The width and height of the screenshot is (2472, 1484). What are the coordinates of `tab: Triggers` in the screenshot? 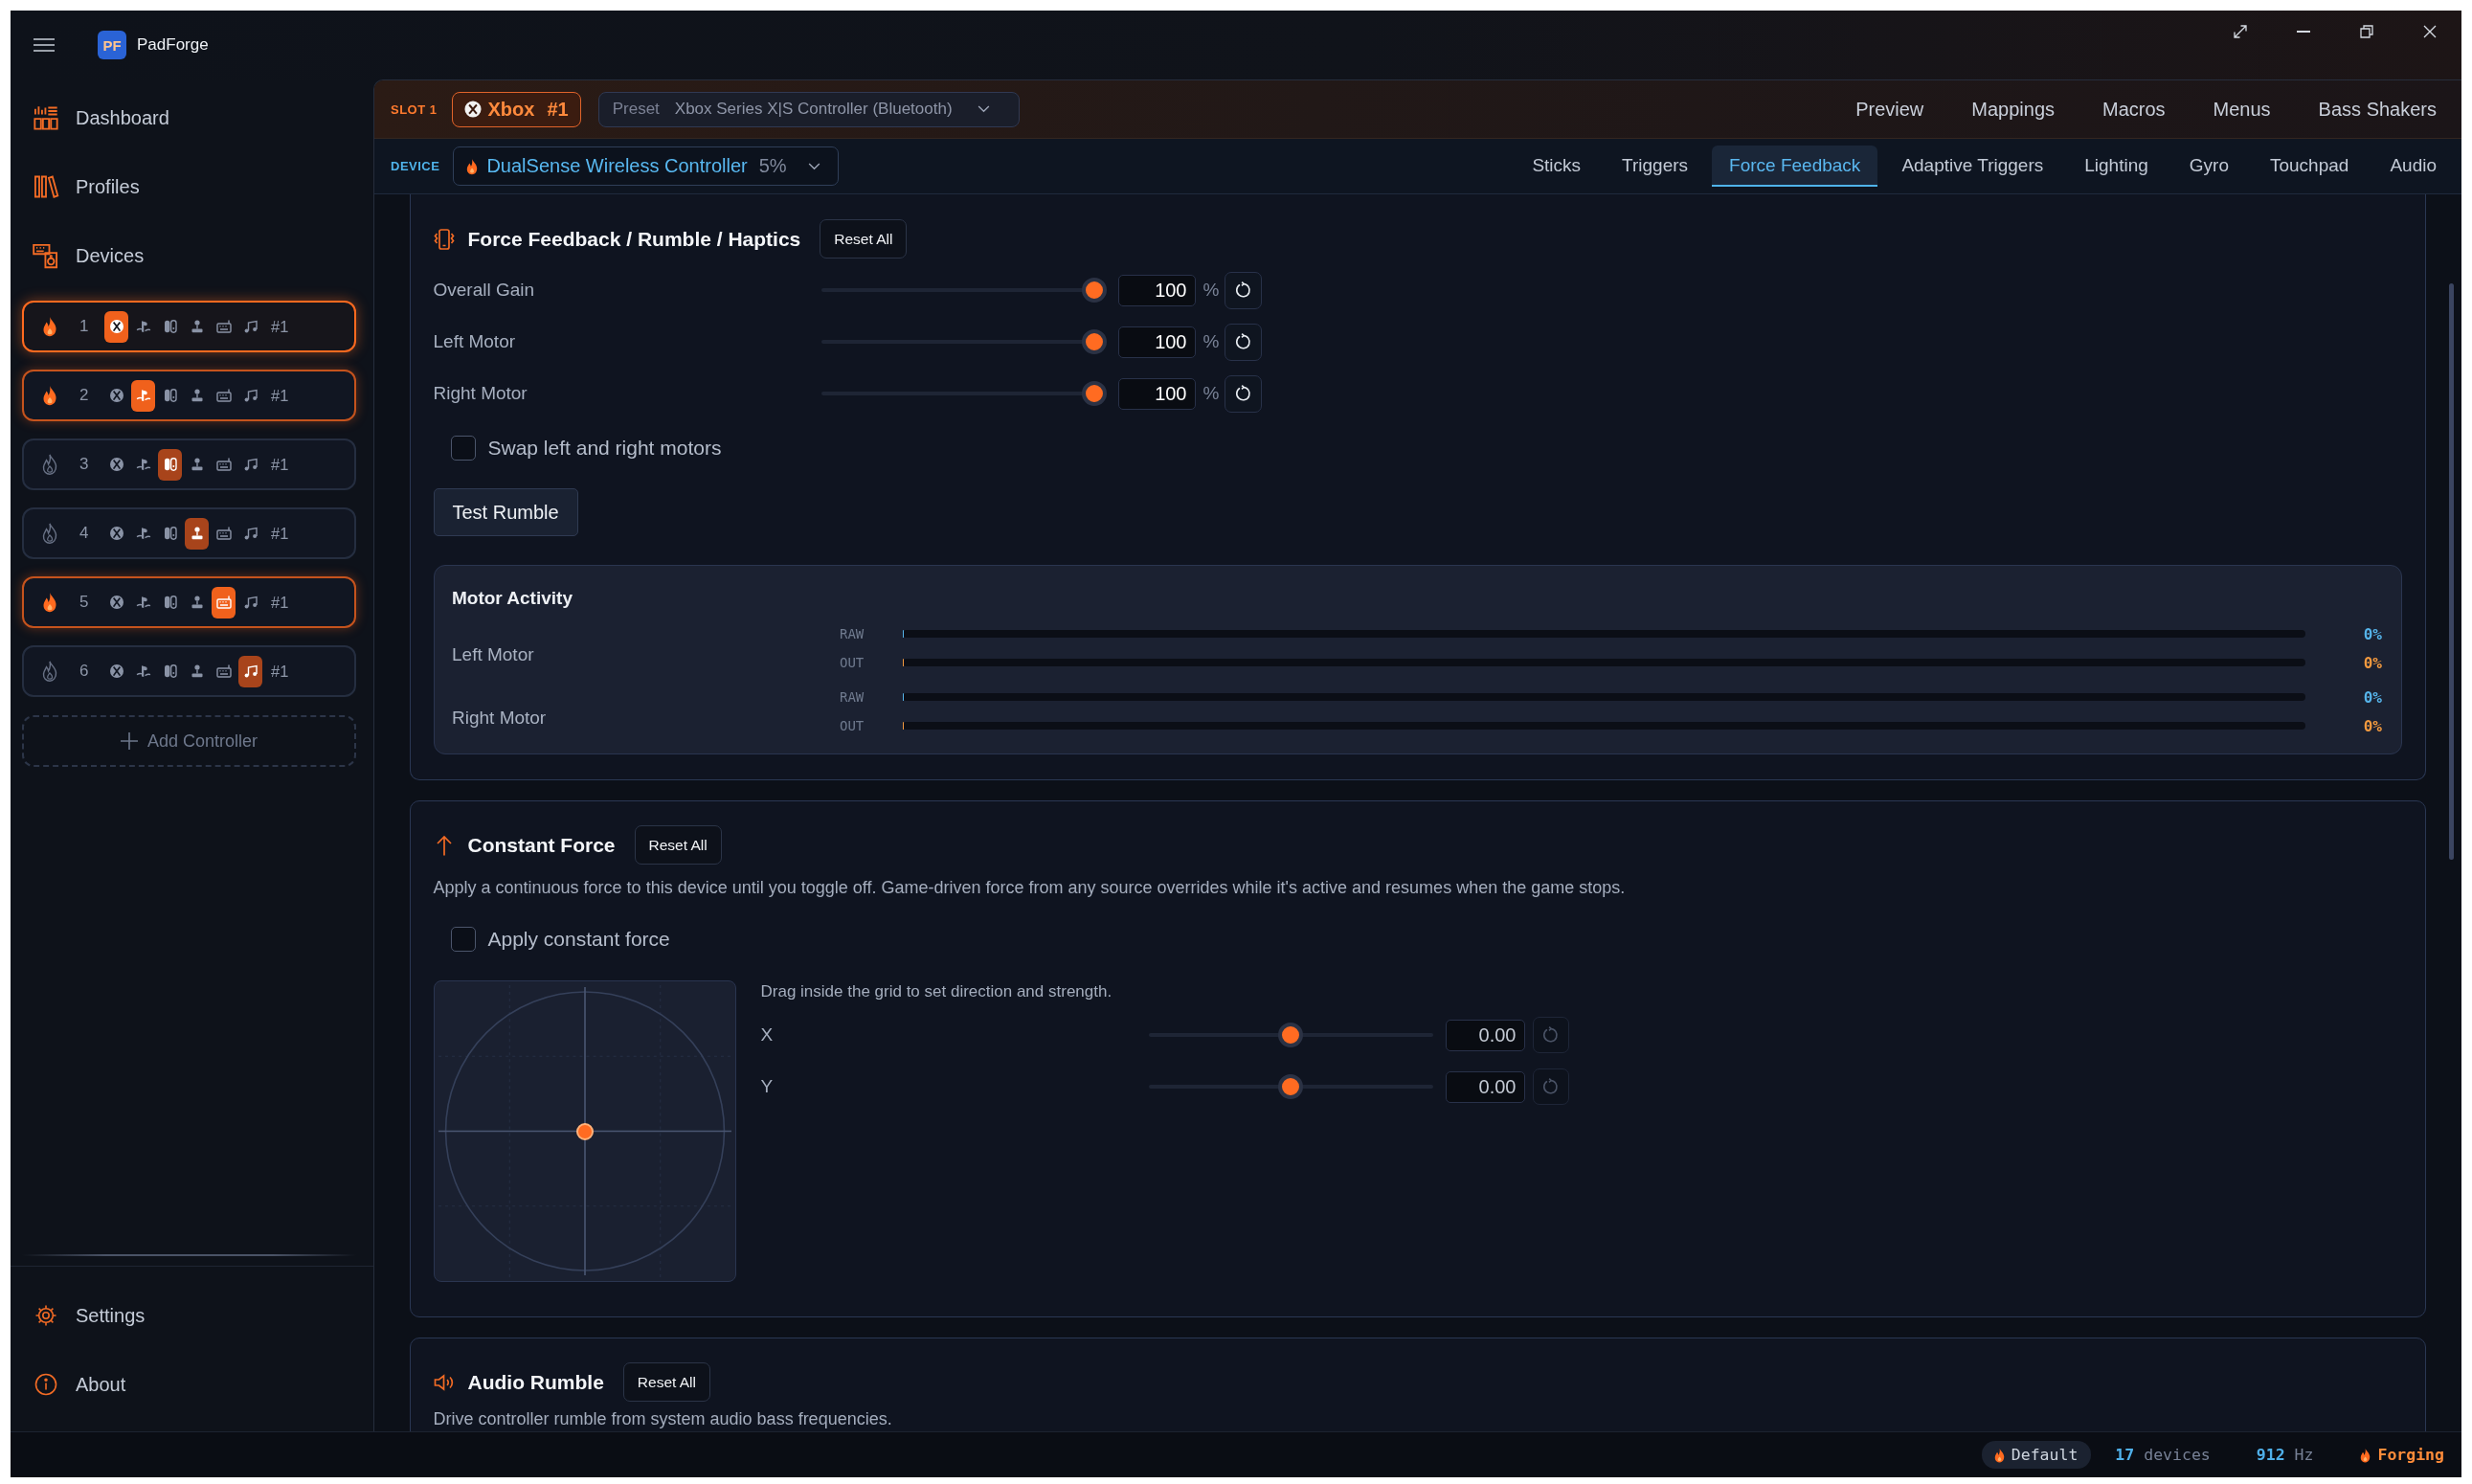 It's located at (1655, 166).